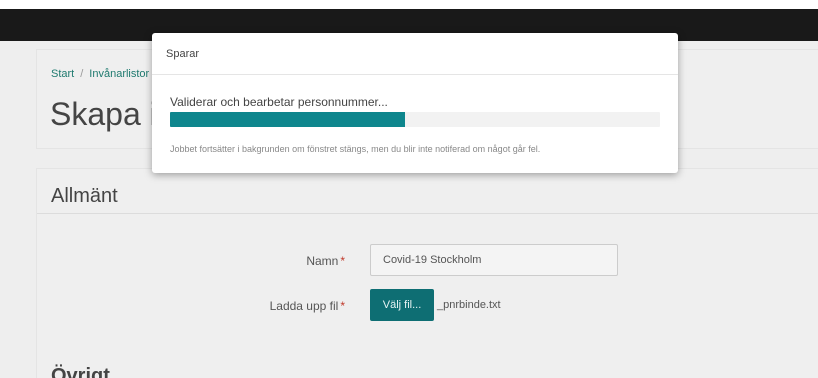 This screenshot has width=818, height=378. I want to click on name-input: Covid-19 Stockholm, so click(494, 260).